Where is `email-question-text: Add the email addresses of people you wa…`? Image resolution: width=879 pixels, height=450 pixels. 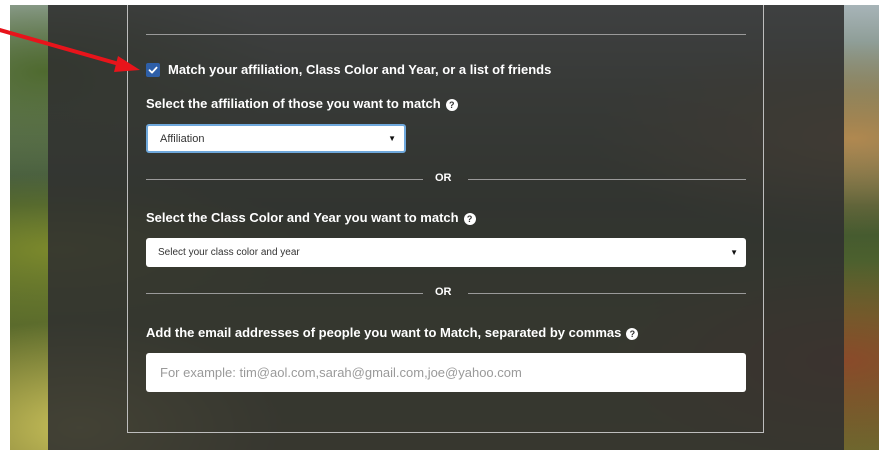
email-question-text: Add the email addresses of people you wa… is located at coordinates (384, 332).